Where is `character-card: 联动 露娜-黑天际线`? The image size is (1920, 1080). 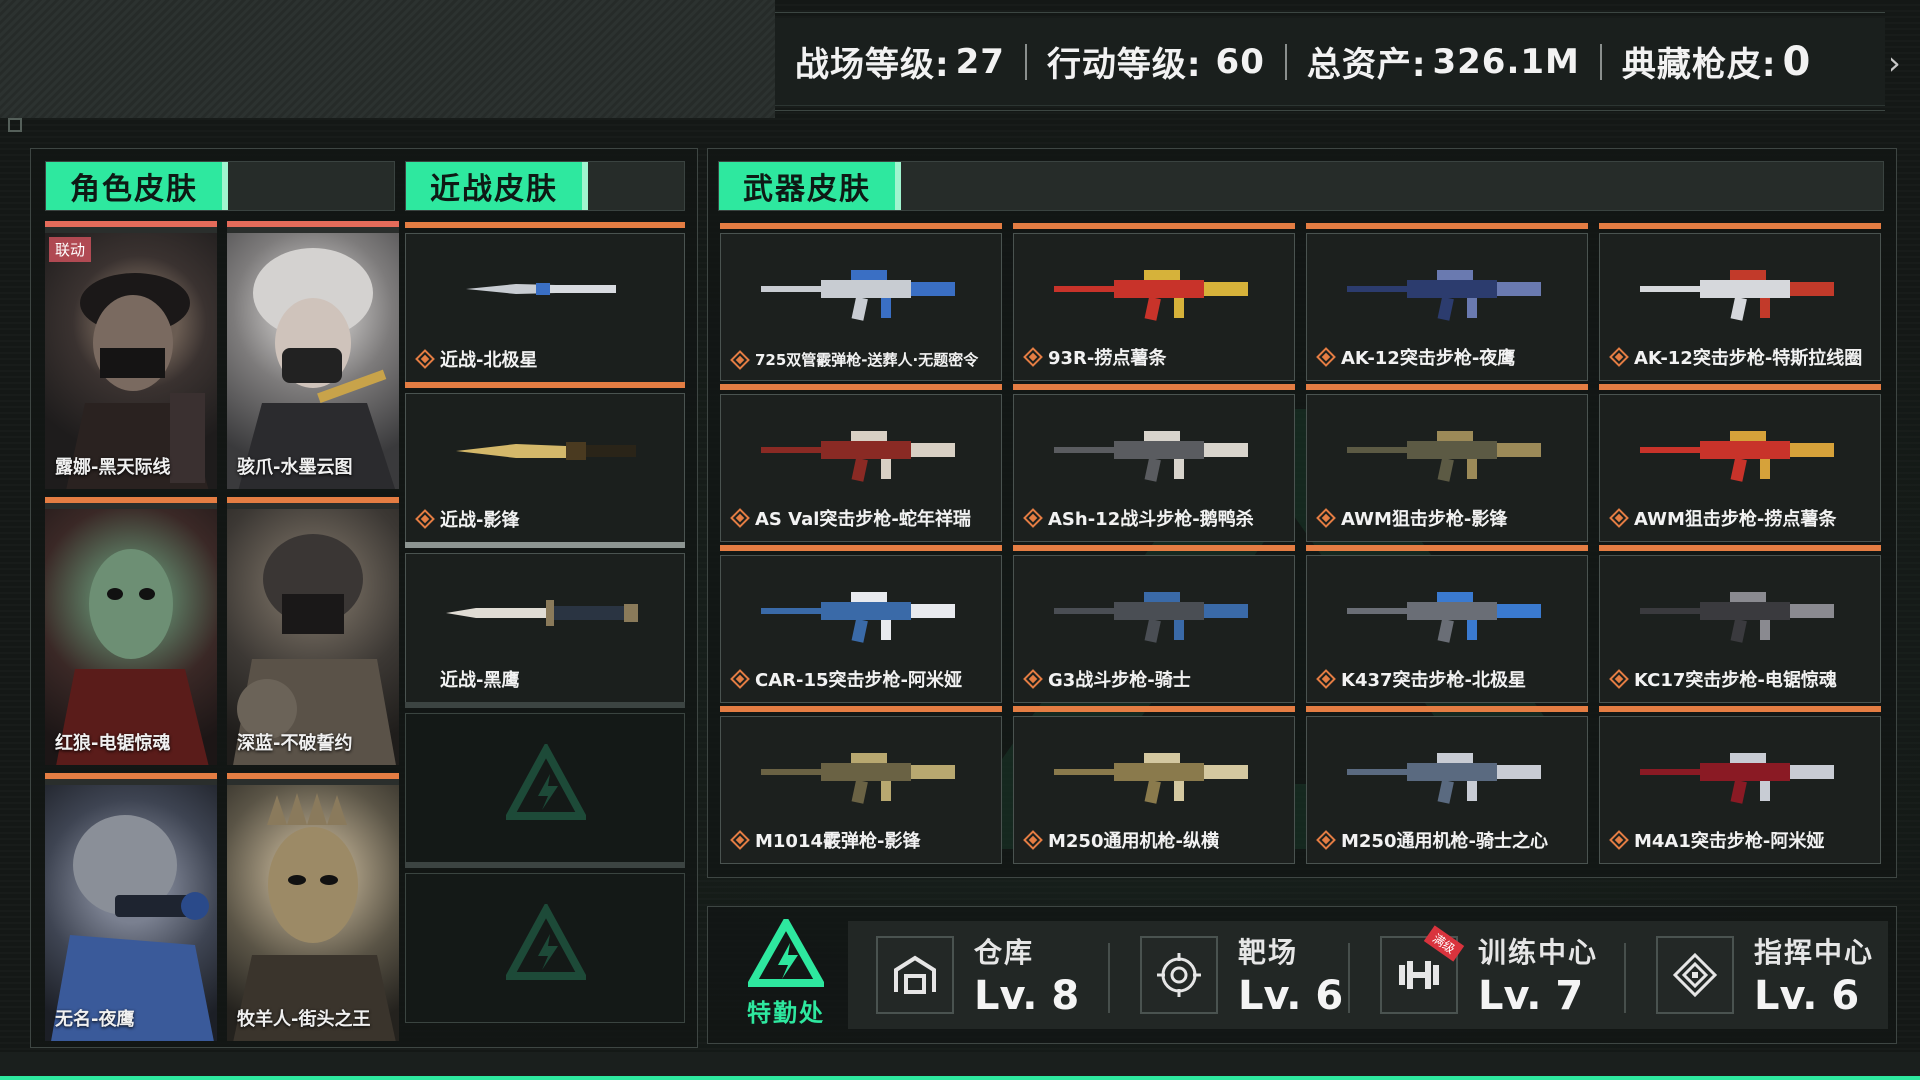 character-card: 联动 露娜-黑天际线 is located at coordinates (131, 355).